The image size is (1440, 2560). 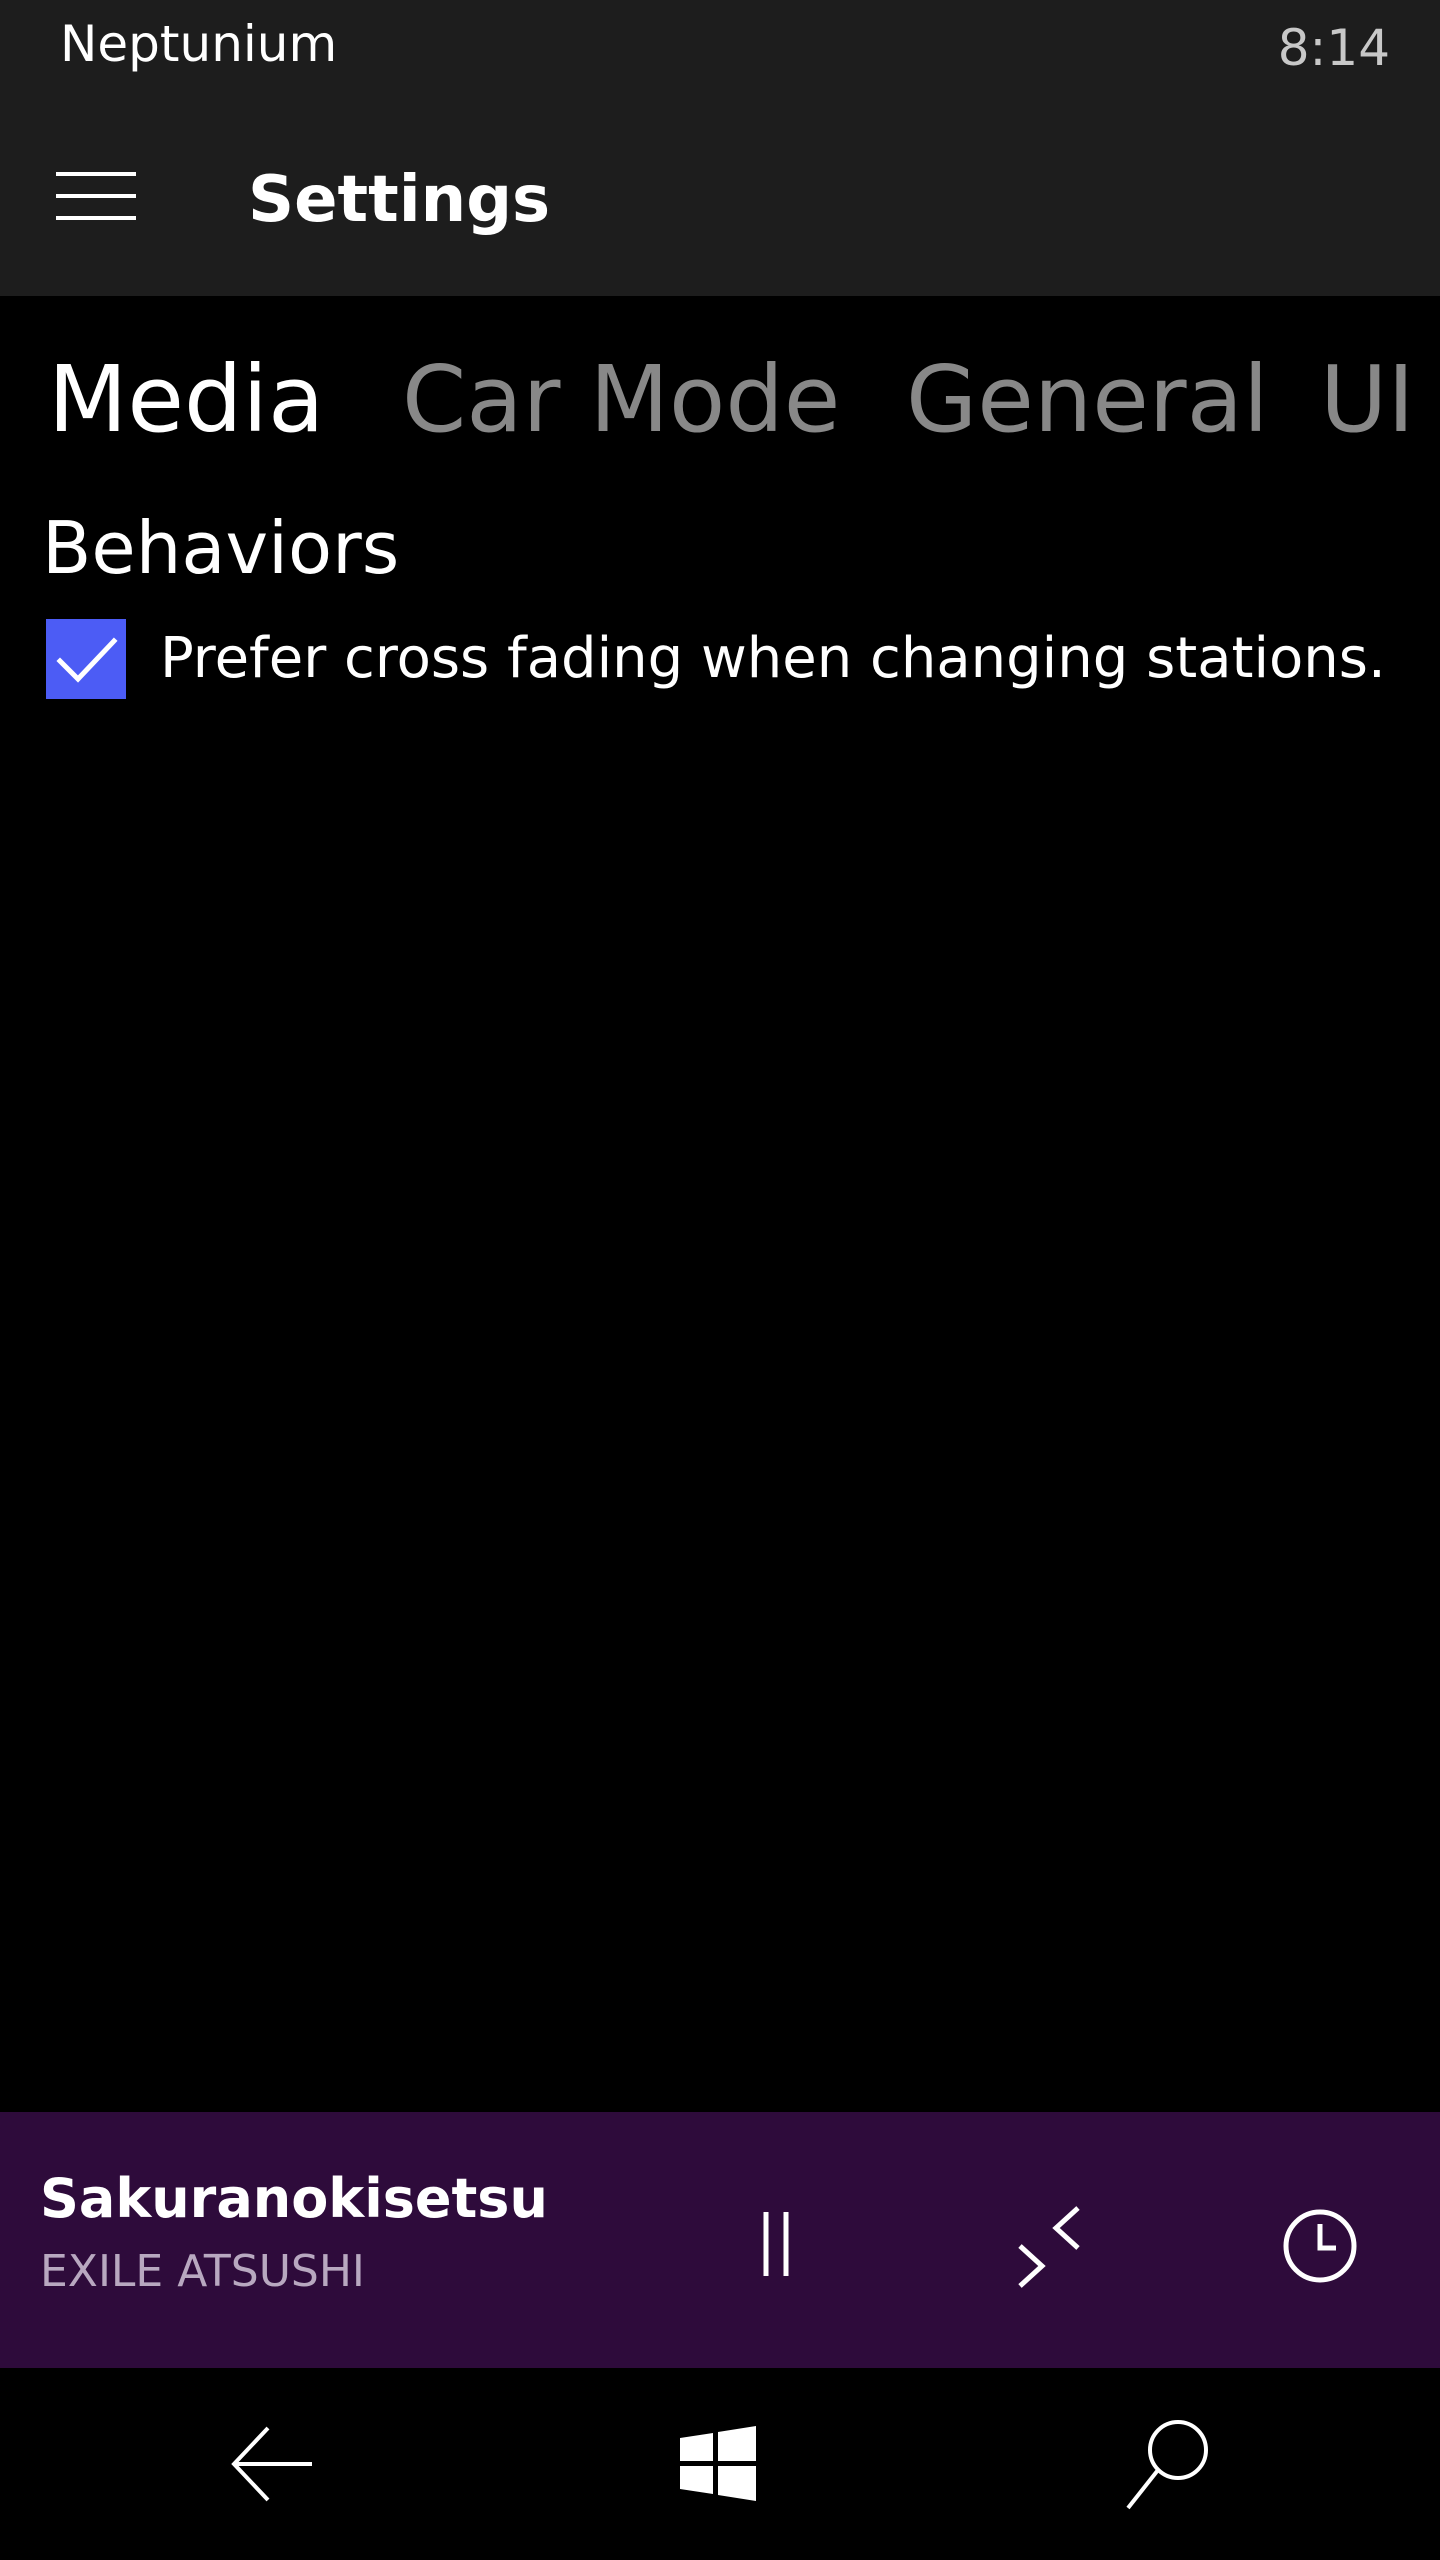 I want to click on checkmark-icon, so click(x=87, y=660).